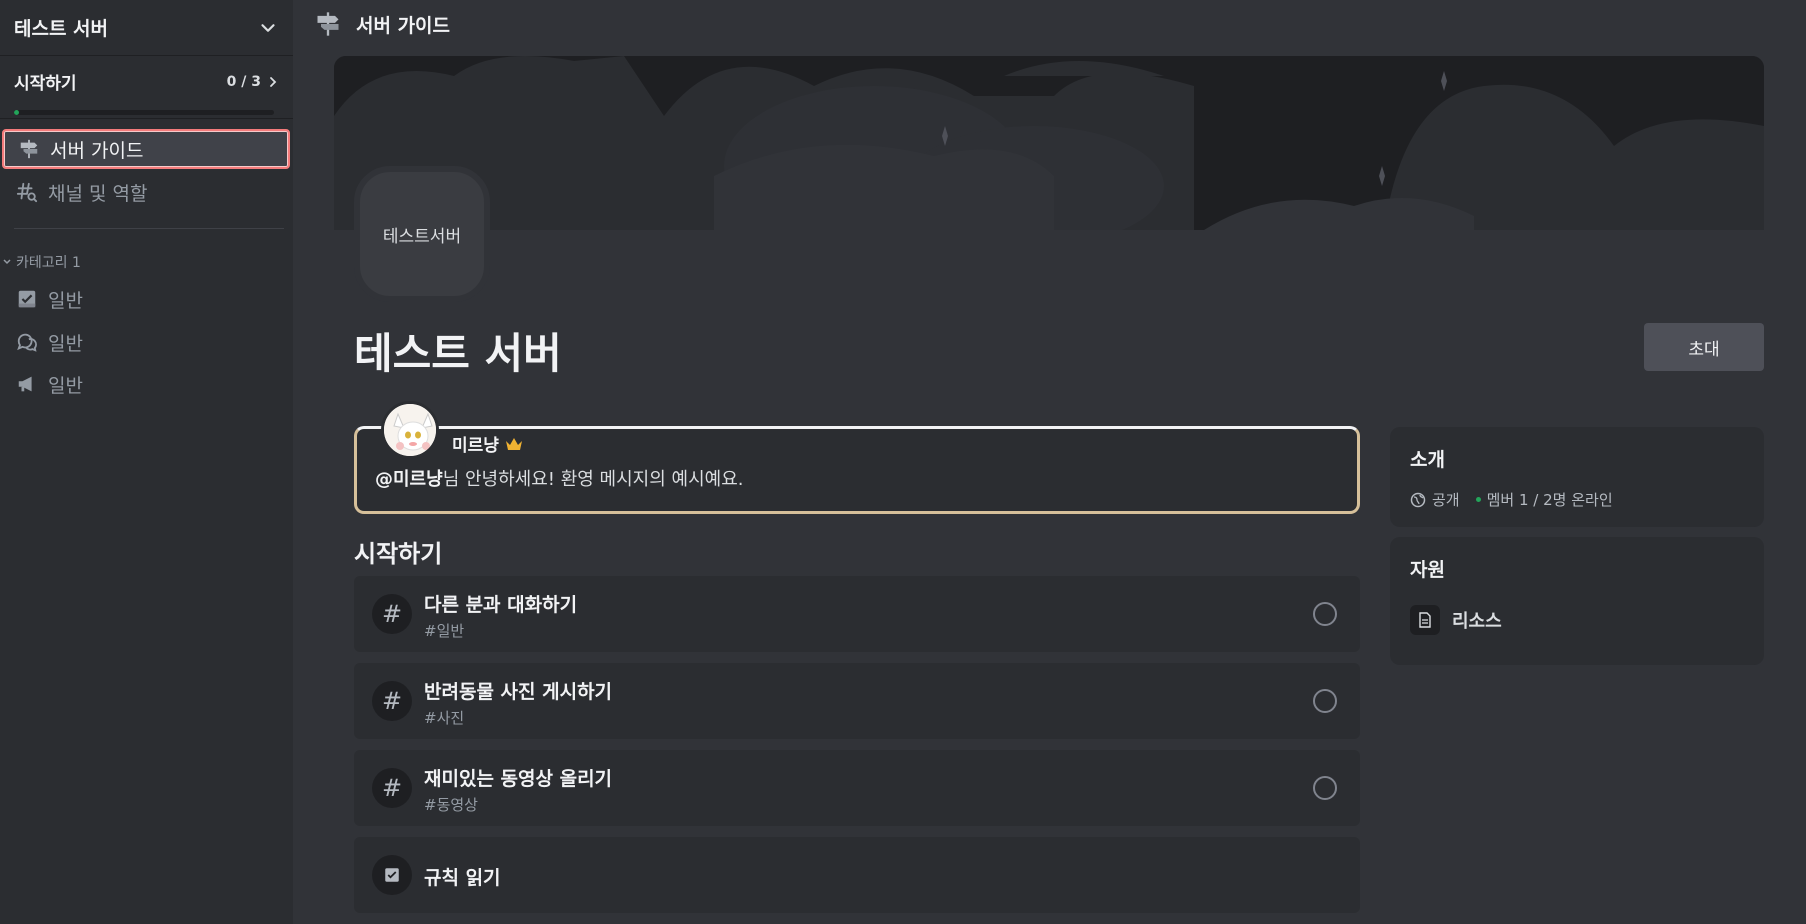  I want to click on task-item: # 반려동물 사진 게시하기 #사진, so click(857, 701).